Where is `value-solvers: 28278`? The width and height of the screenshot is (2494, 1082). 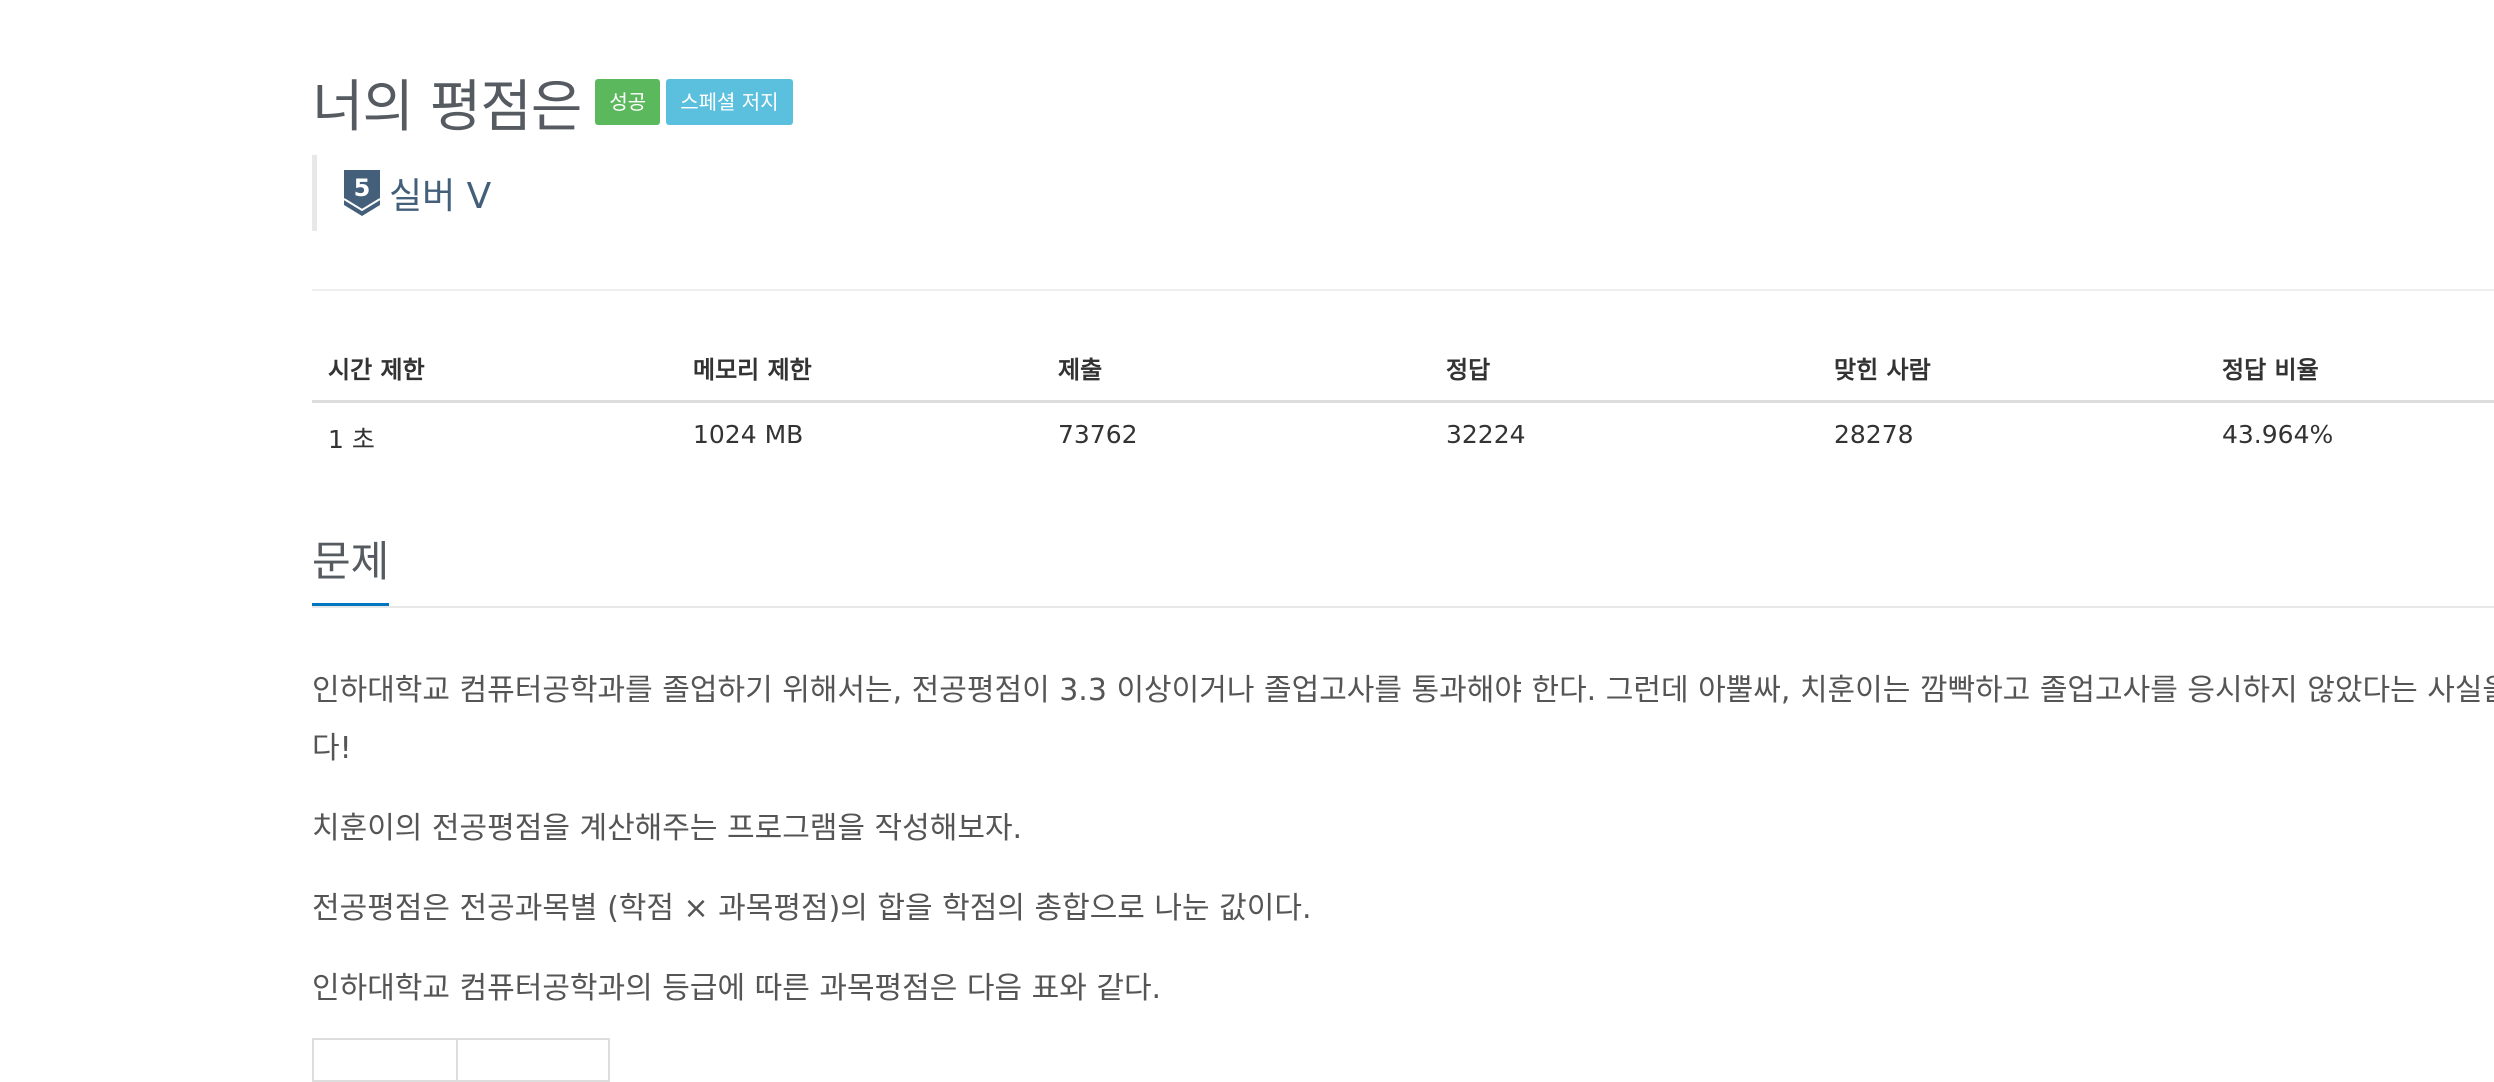
value-solvers: 28278 is located at coordinates (1874, 434).